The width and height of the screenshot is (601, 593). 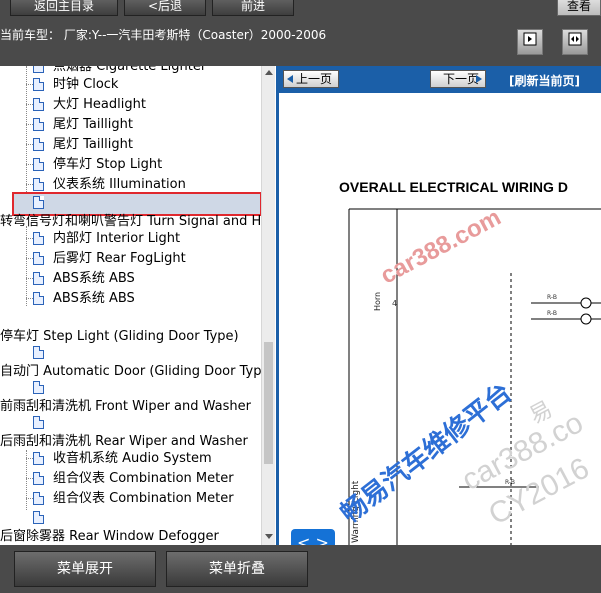 I want to click on tree-item: 停车灯 Stop Light, so click(x=107, y=165).